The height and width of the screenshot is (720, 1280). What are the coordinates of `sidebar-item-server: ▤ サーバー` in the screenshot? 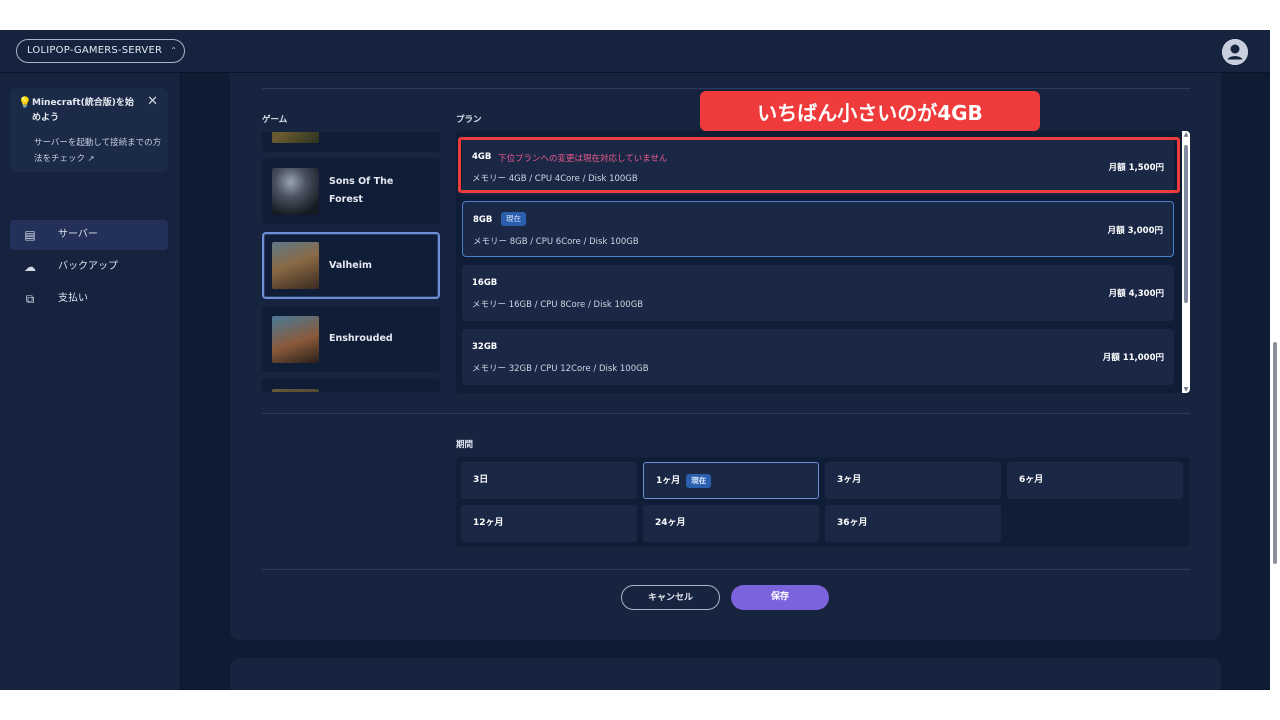 It's located at (89, 235).